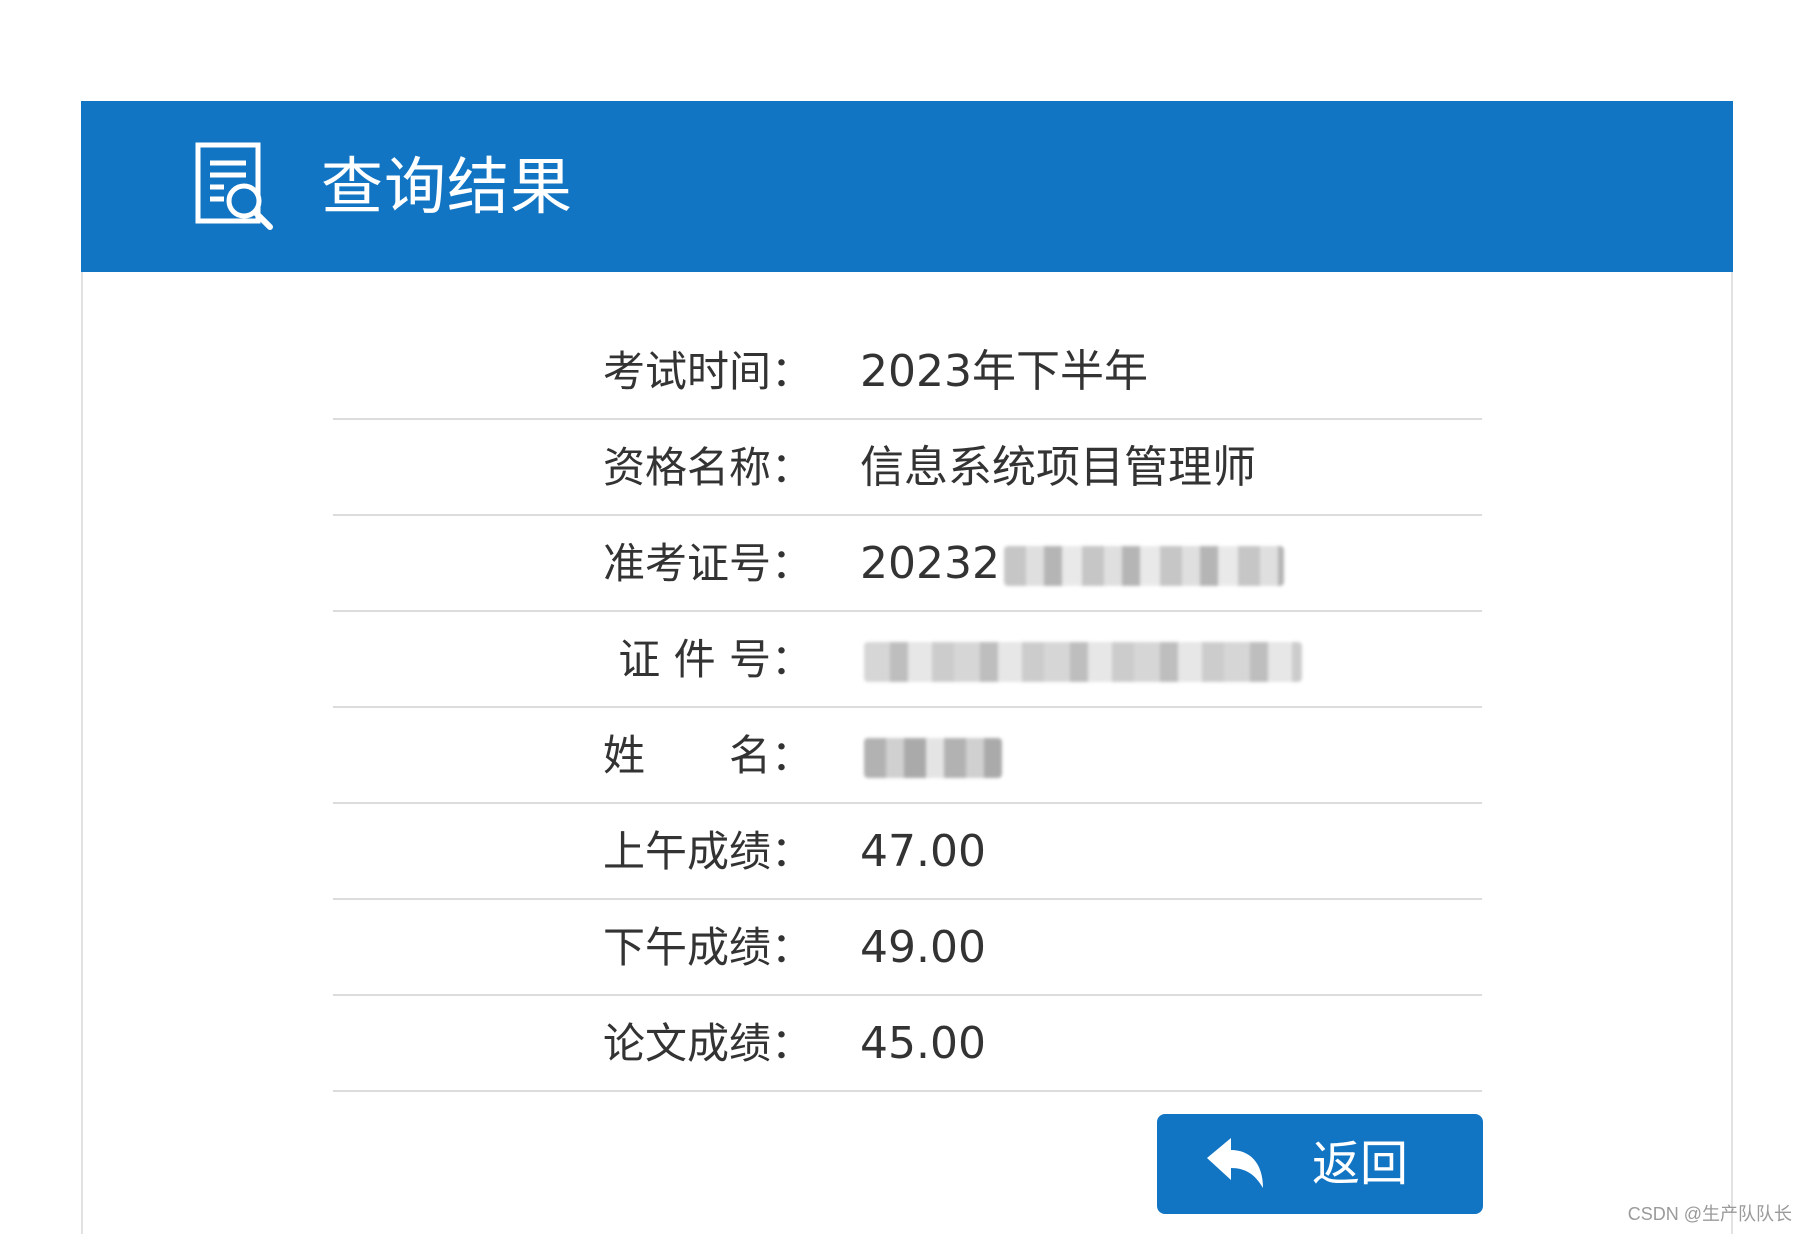 This screenshot has height=1234, width=1804. What do you see at coordinates (707, 1043) in the screenshot?
I see `row-label: 论文成绩：` at bounding box center [707, 1043].